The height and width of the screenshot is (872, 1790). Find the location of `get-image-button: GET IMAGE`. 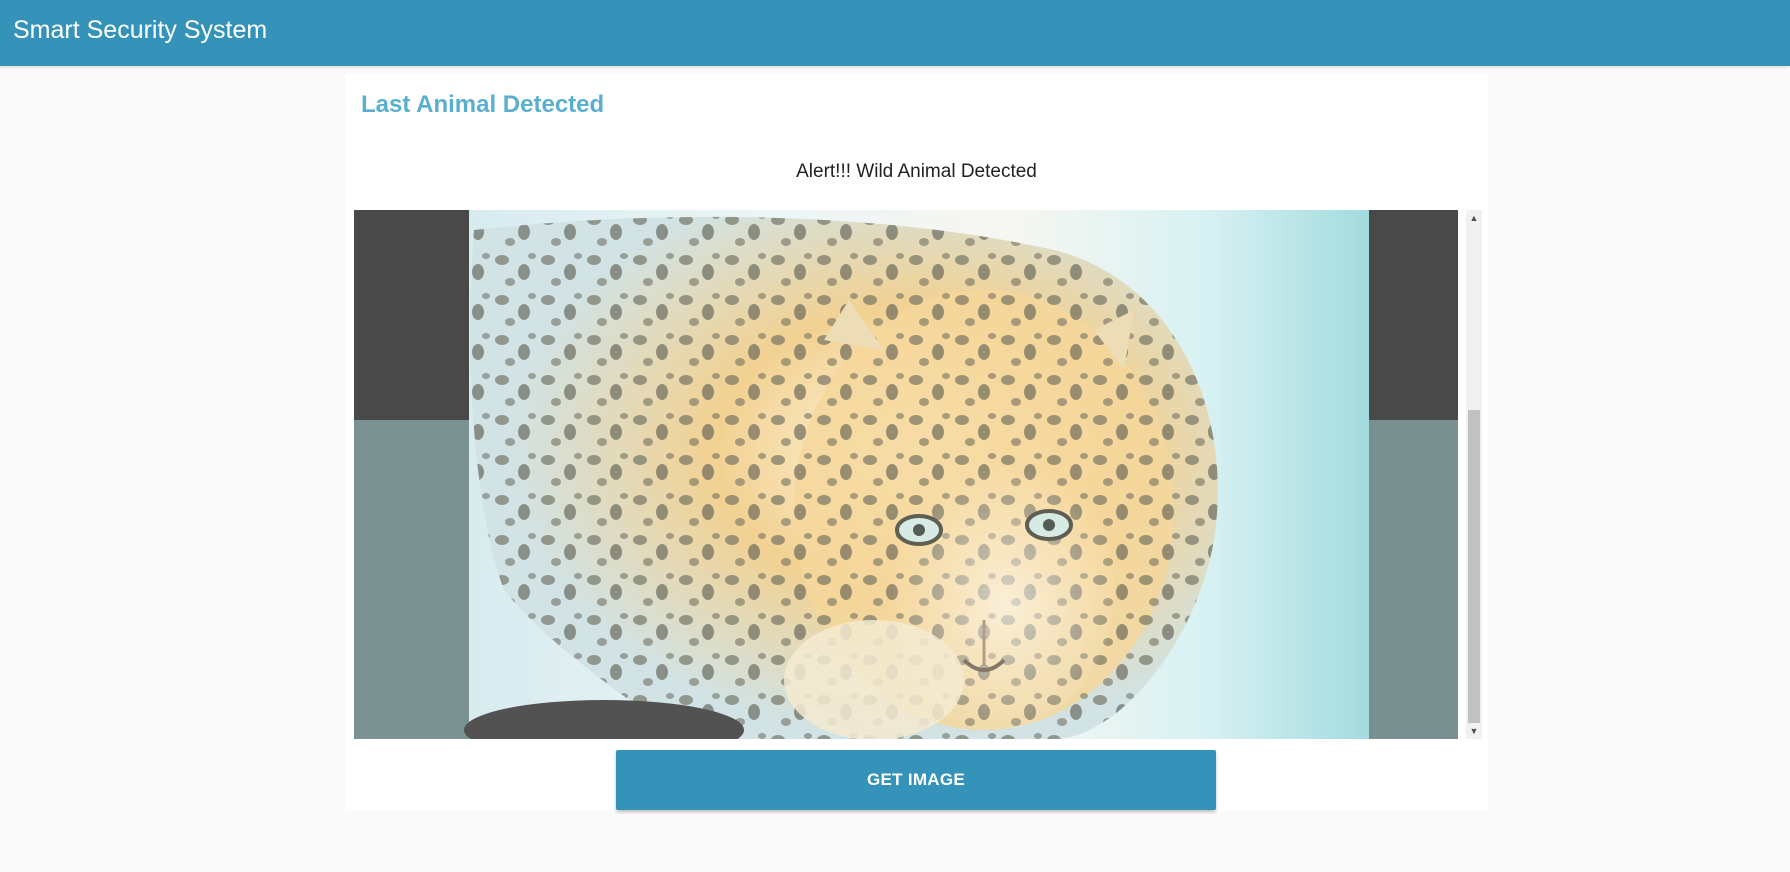

get-image-button: GET IMAGE is located at coordinates (916, 780).